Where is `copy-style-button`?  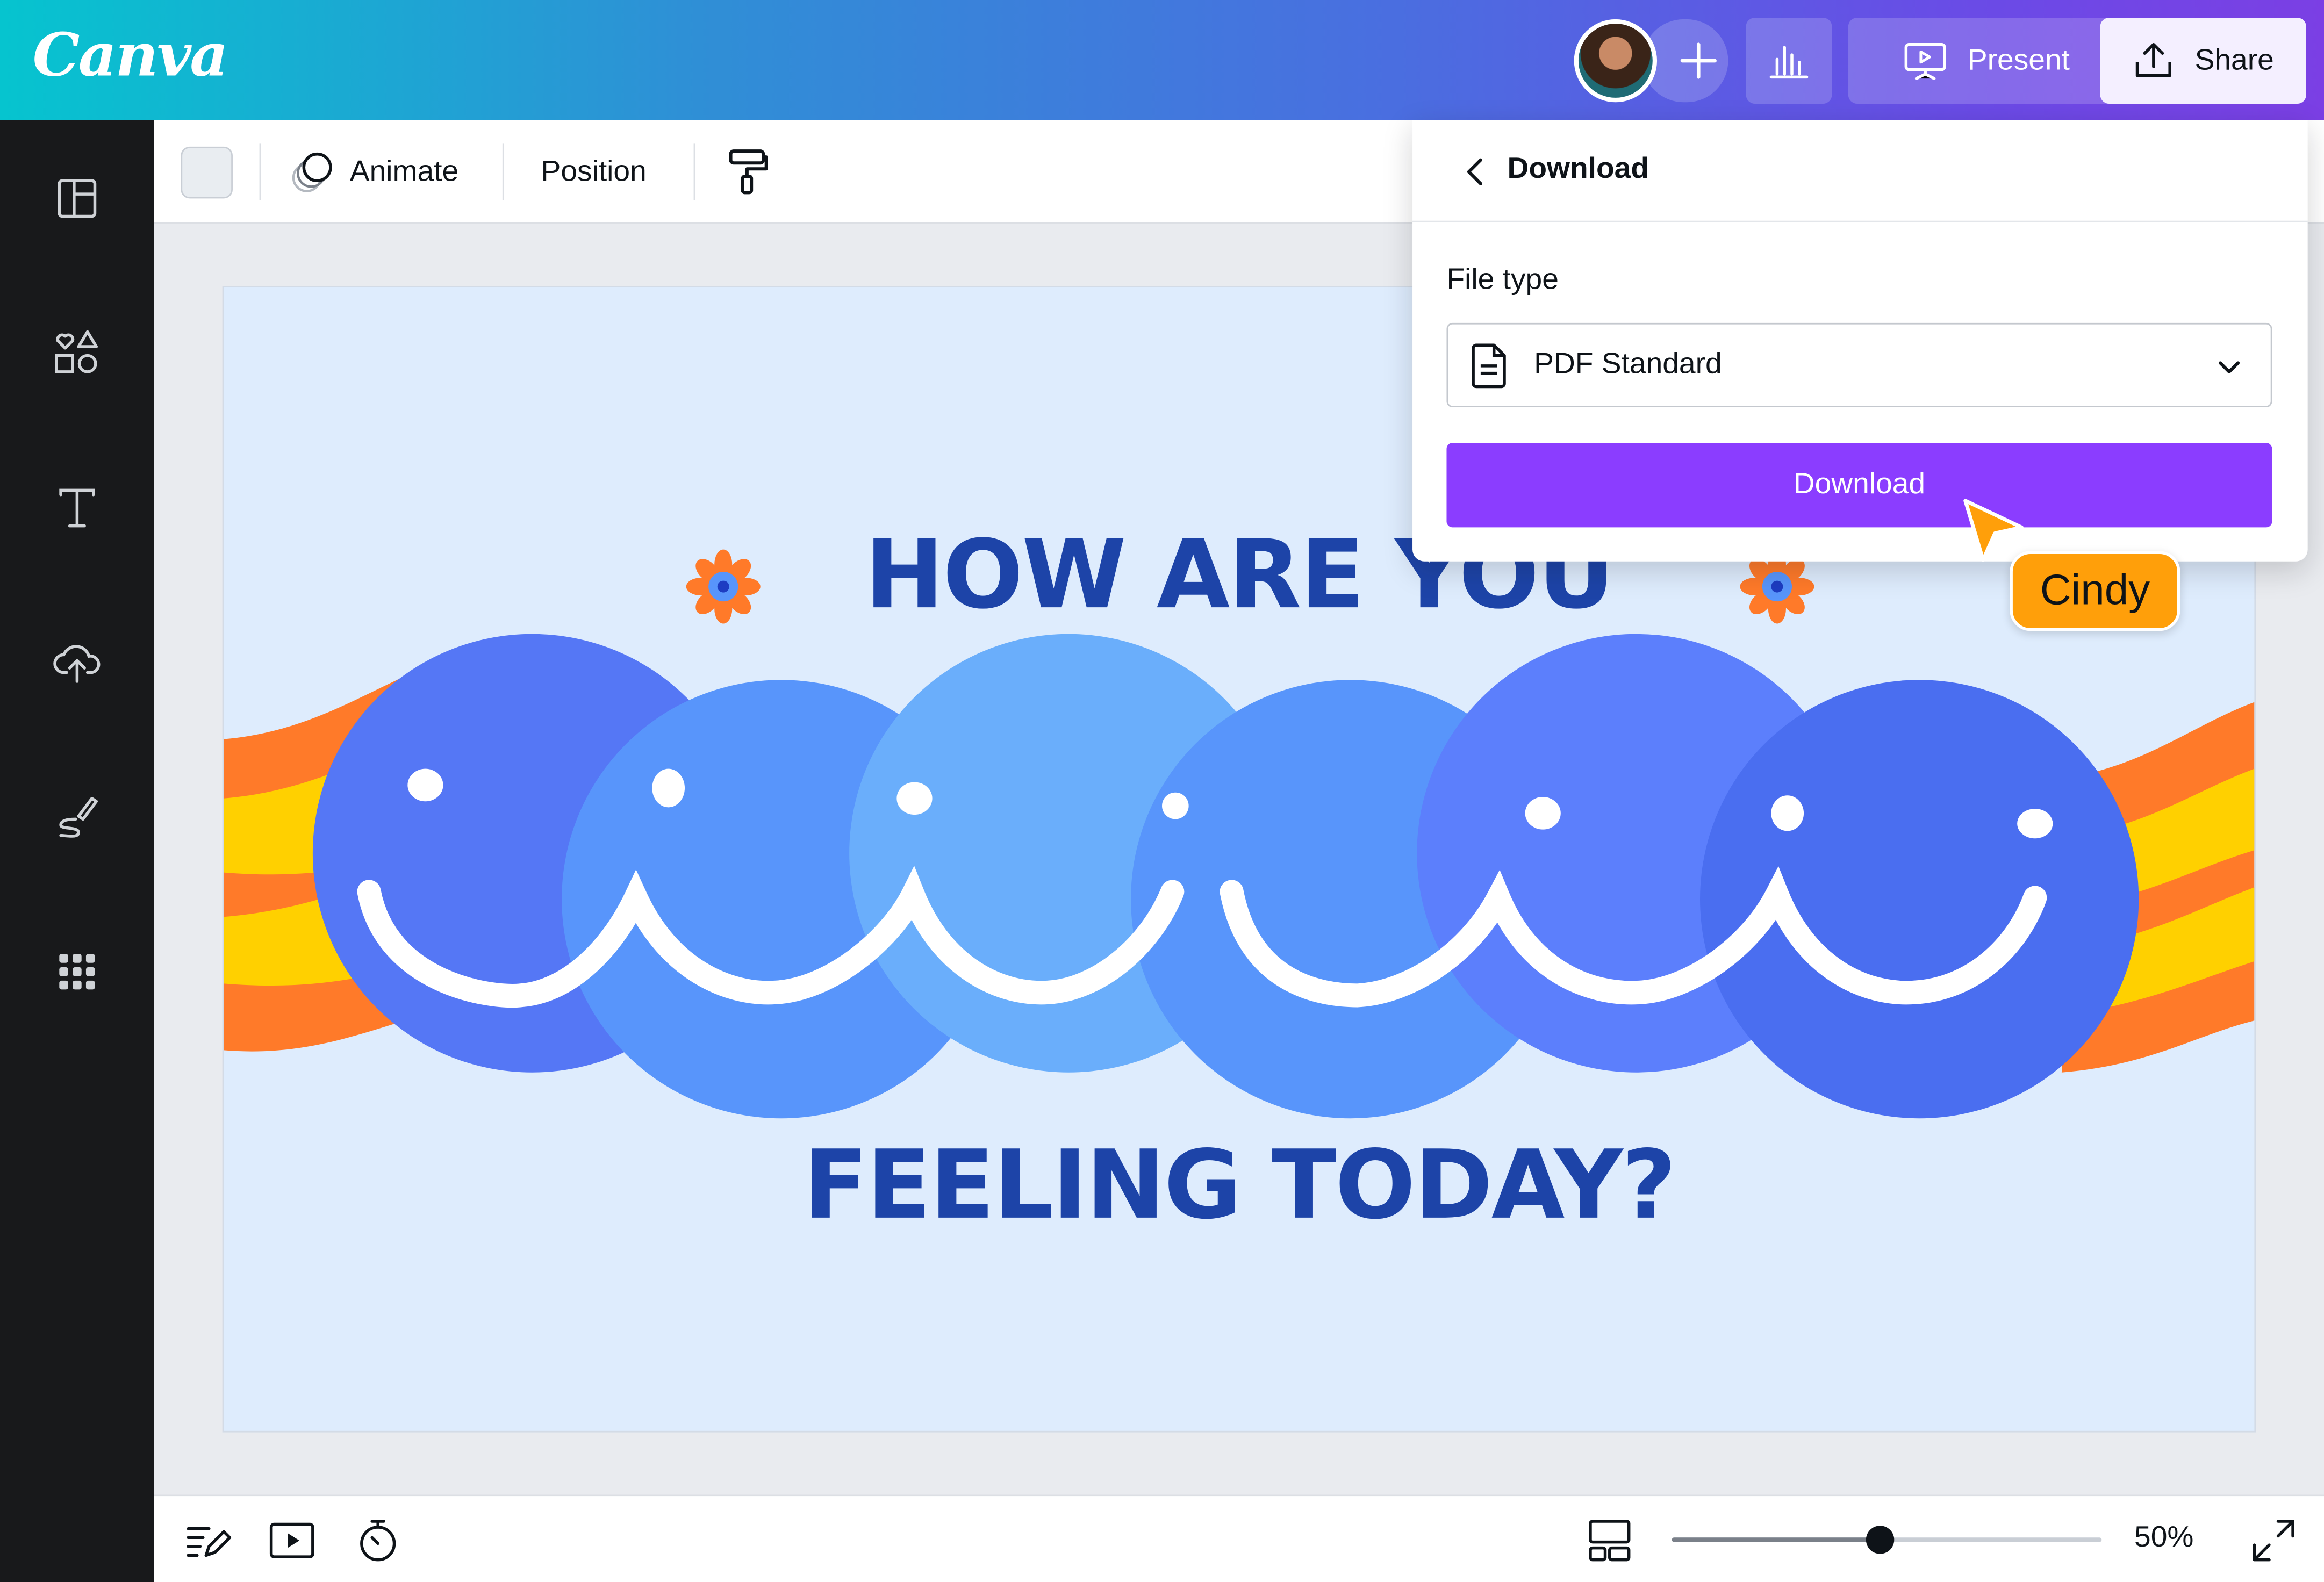 copy-style-button is located at coordinates (747, 172).